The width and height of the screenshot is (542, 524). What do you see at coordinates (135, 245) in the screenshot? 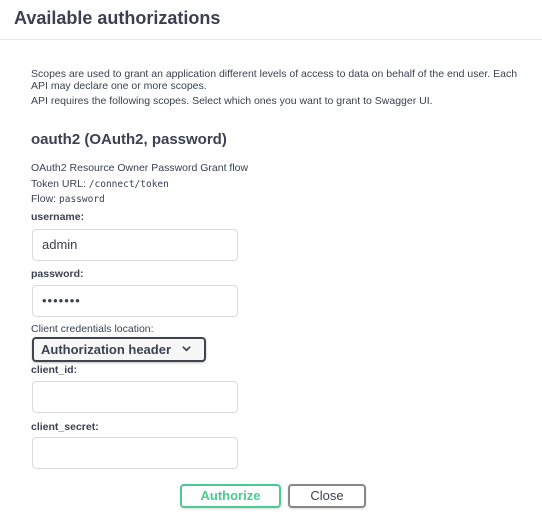
I see `username-input: admin` at bounding box center [135, 245].